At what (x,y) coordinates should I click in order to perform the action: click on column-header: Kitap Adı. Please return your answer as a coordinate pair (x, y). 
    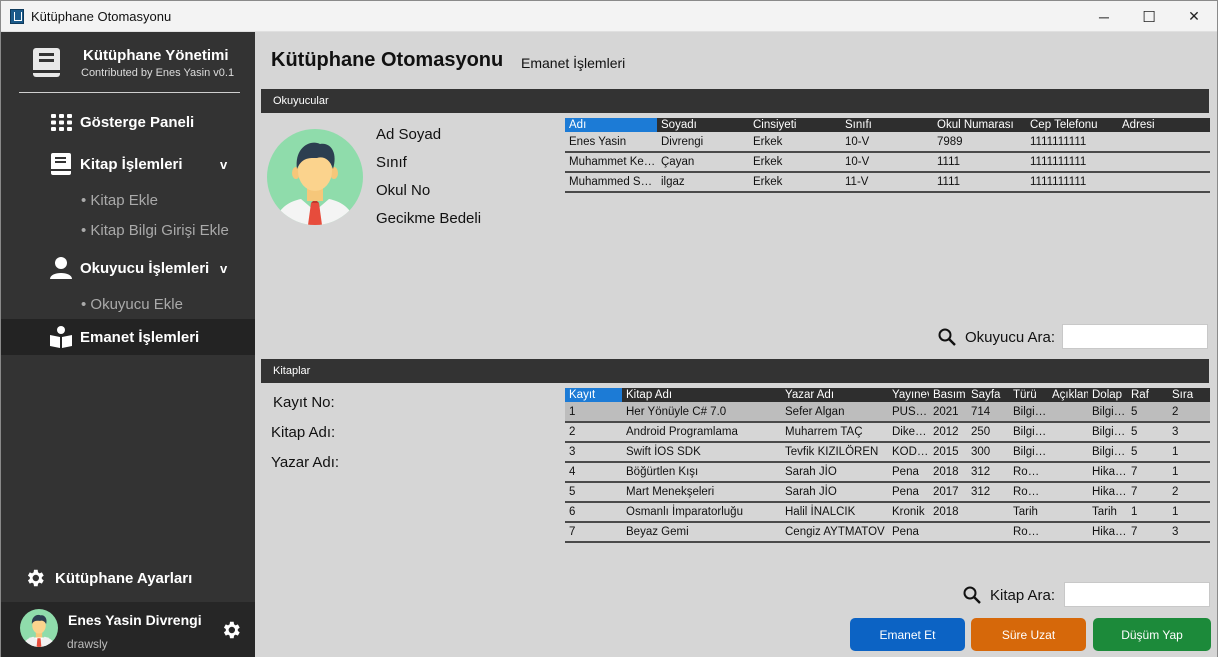
    Looking at the image, I should click on (701, 395).